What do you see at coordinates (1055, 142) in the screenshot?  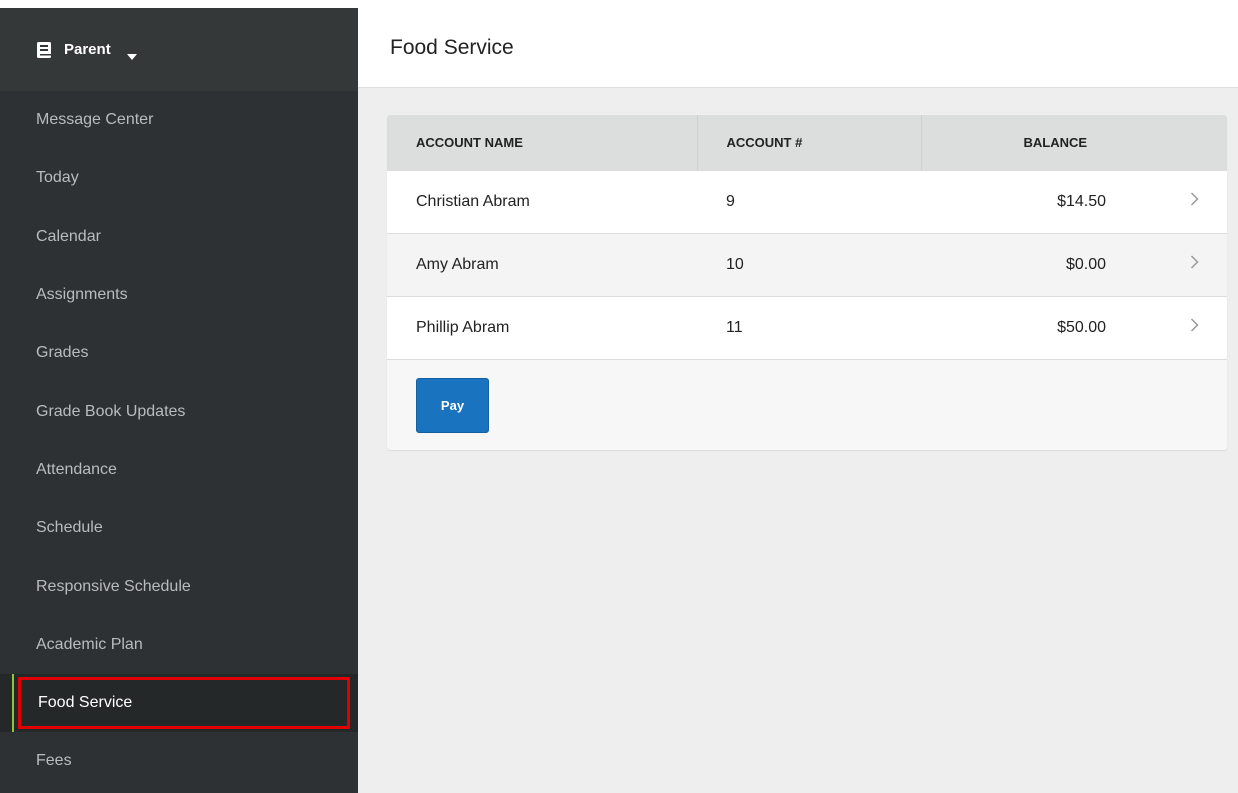 I see `column-header-balance: BALANCE` at bounding box center [1055, 142].